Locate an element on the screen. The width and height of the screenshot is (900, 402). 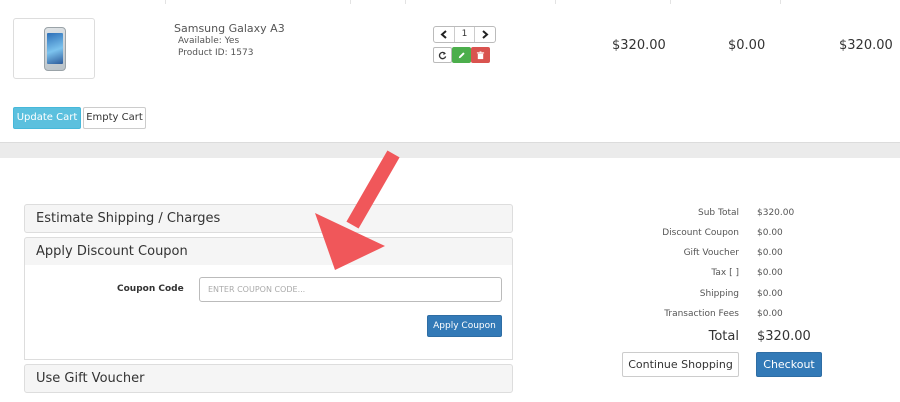
coupon-form: Coupon Code Apply Coupon is located at coordinates (268, 312).